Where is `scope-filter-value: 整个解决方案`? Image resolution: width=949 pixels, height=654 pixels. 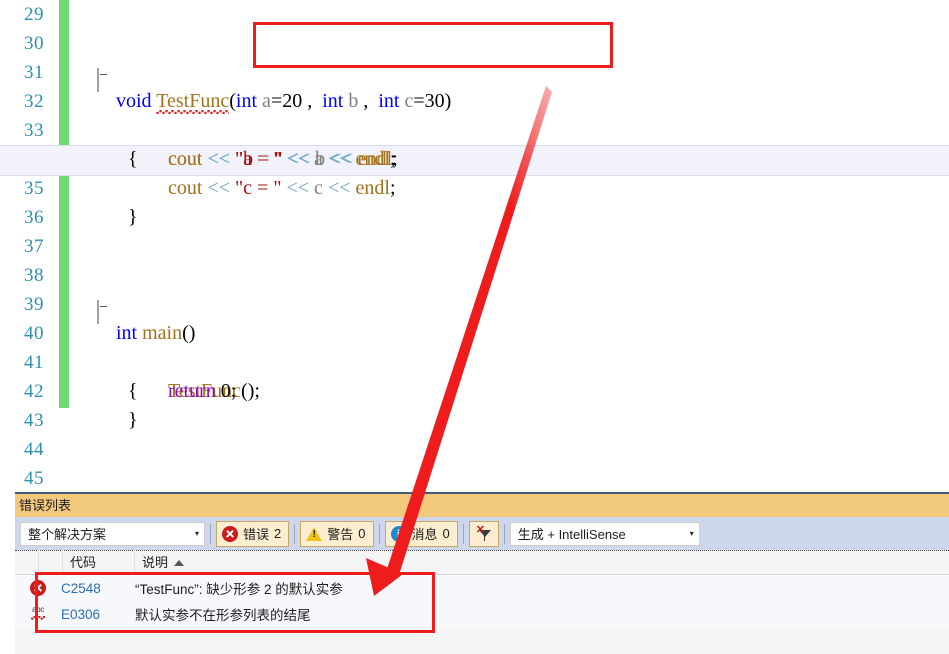
scope-filter-value: 整个解决方案 is located at coordinates (67, 534).